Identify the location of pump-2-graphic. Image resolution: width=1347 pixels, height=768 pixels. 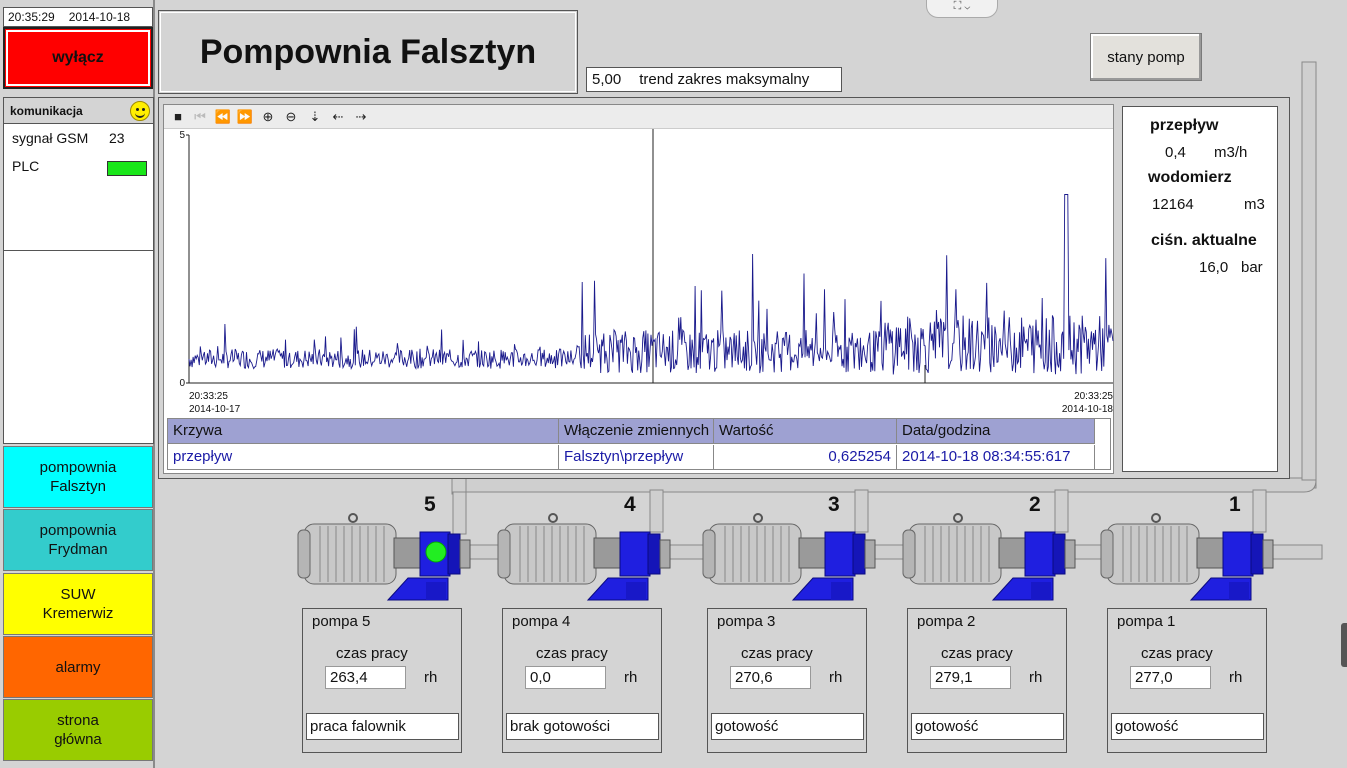
(989, 545).